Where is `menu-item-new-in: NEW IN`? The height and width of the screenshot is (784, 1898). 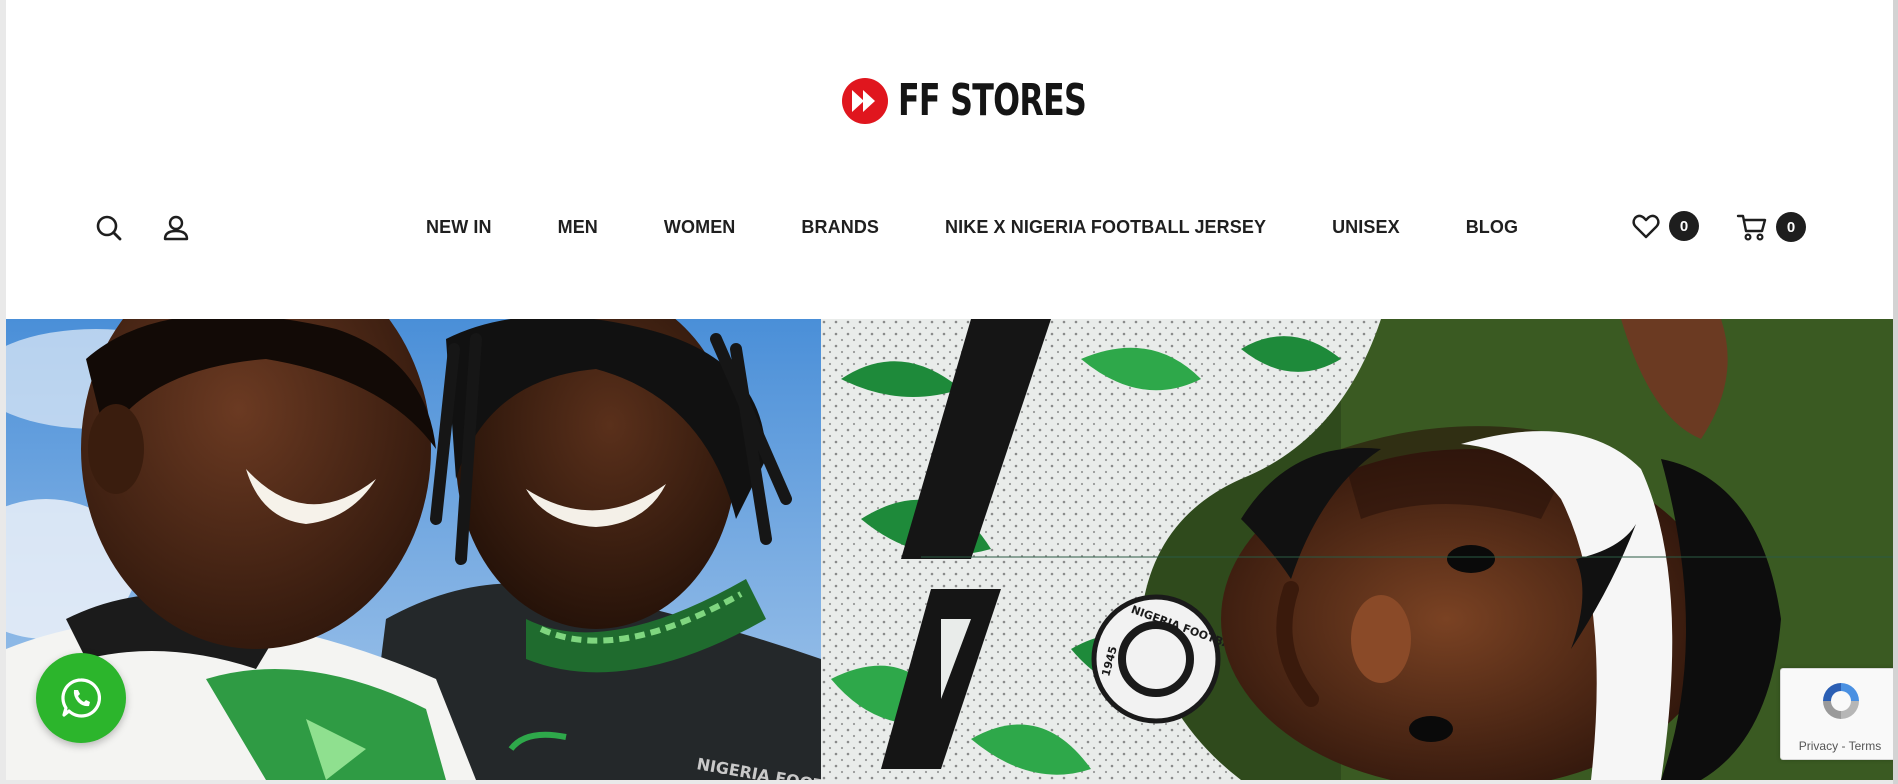
menu-item-new-in: NEW IN is located at coordinates (459, 227).